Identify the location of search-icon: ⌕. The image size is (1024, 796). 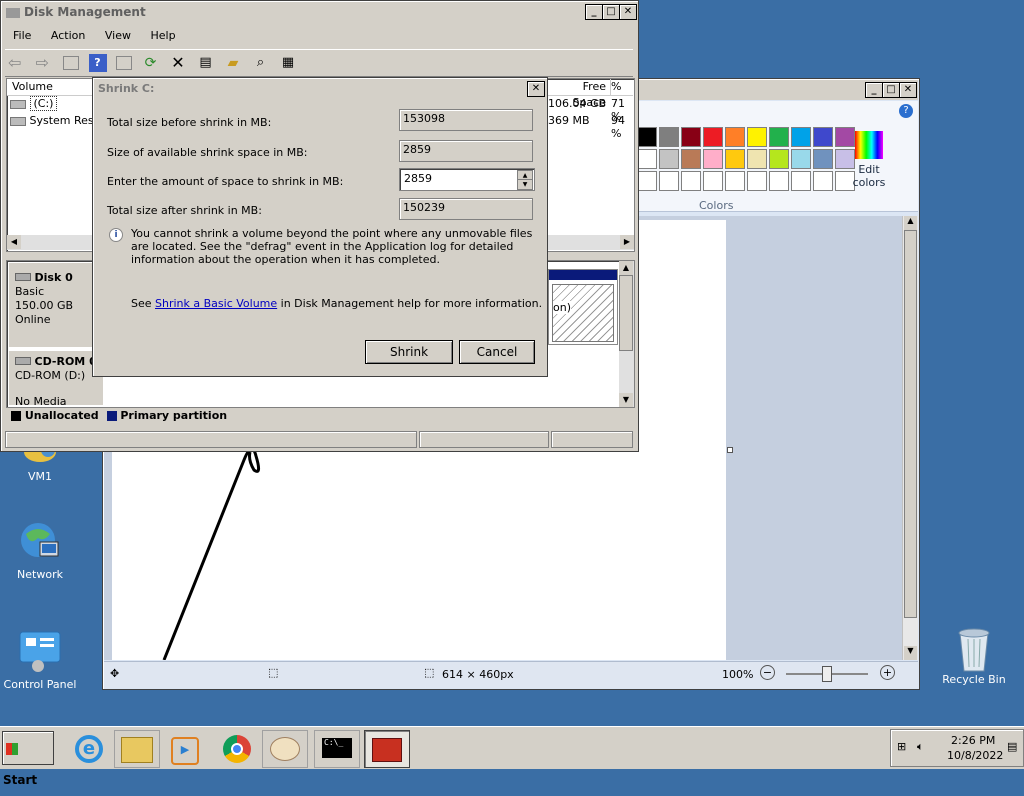
(261, 63).